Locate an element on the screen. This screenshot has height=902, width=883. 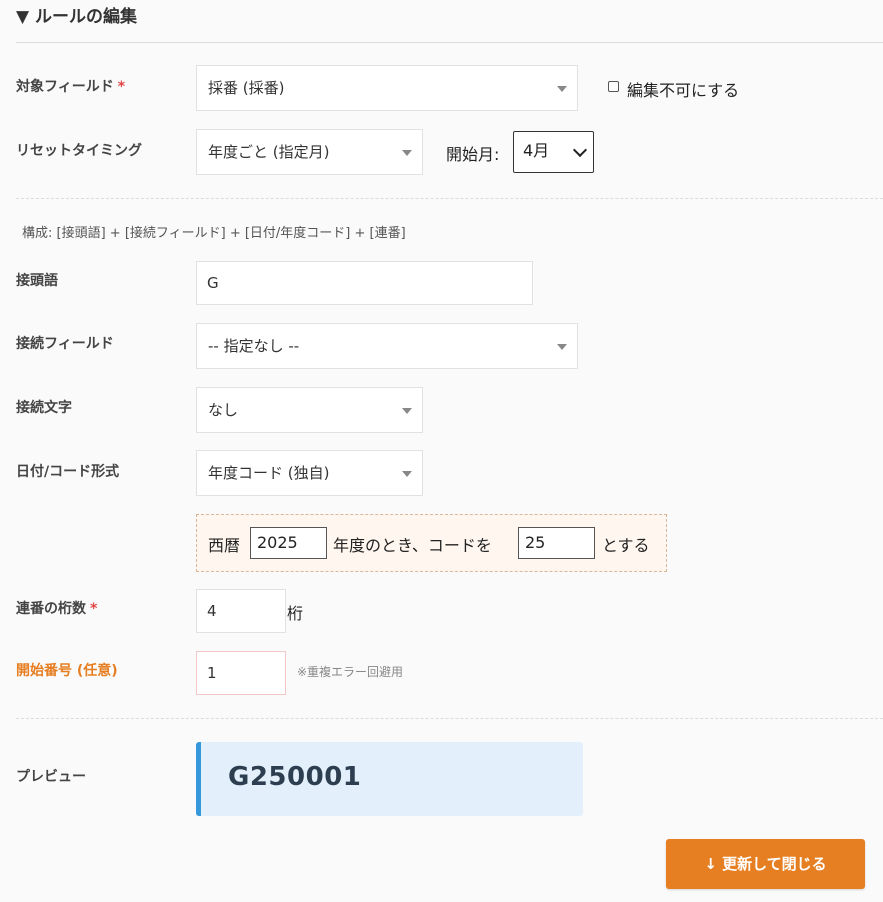
prefix-label: 接頭語 is located at coordinates (37, 281).